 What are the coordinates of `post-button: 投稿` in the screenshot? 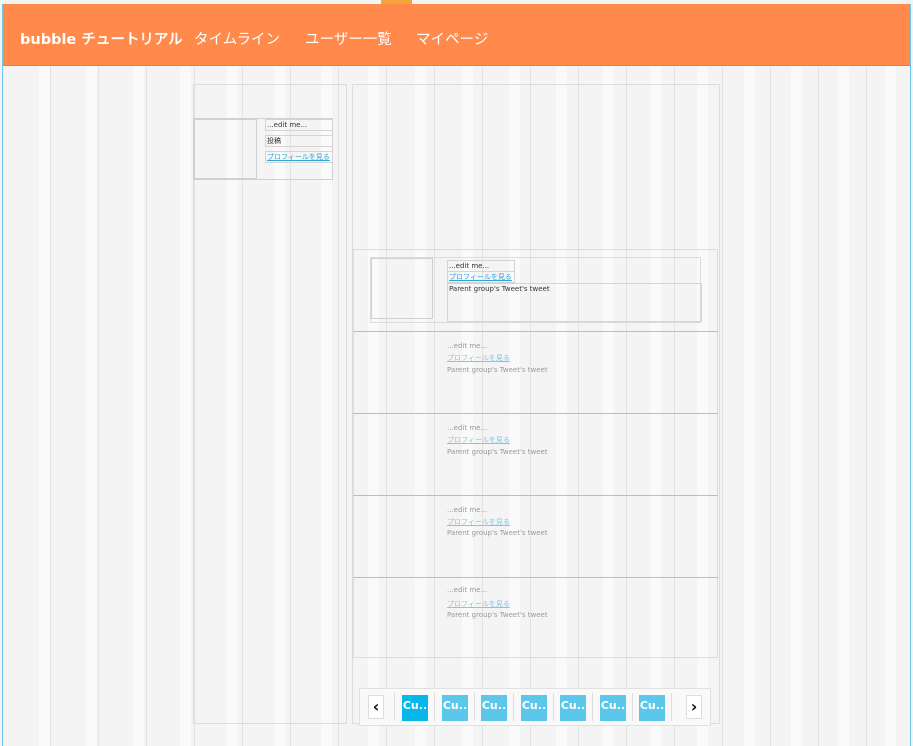 It's located at (299, 141).